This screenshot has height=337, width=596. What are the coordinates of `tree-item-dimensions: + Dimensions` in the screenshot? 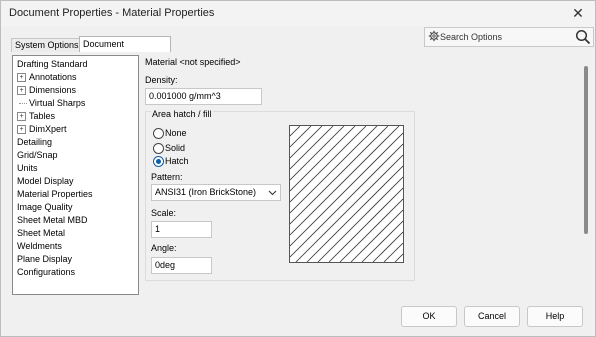 It's located at (46, 90).